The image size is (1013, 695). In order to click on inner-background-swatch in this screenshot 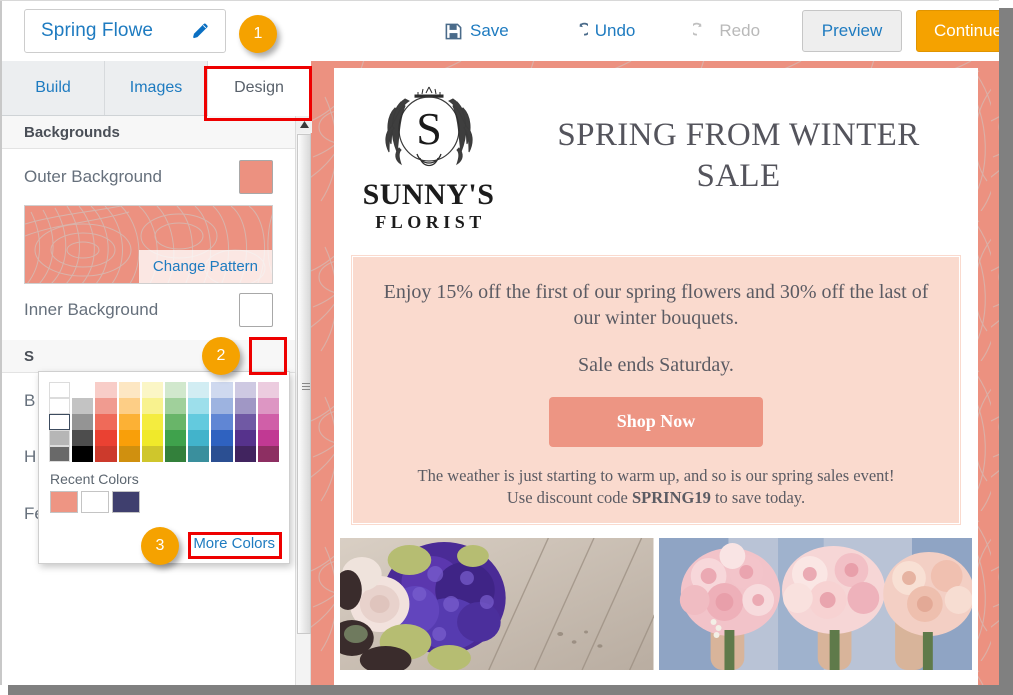, I will do `click(256, 310)`.